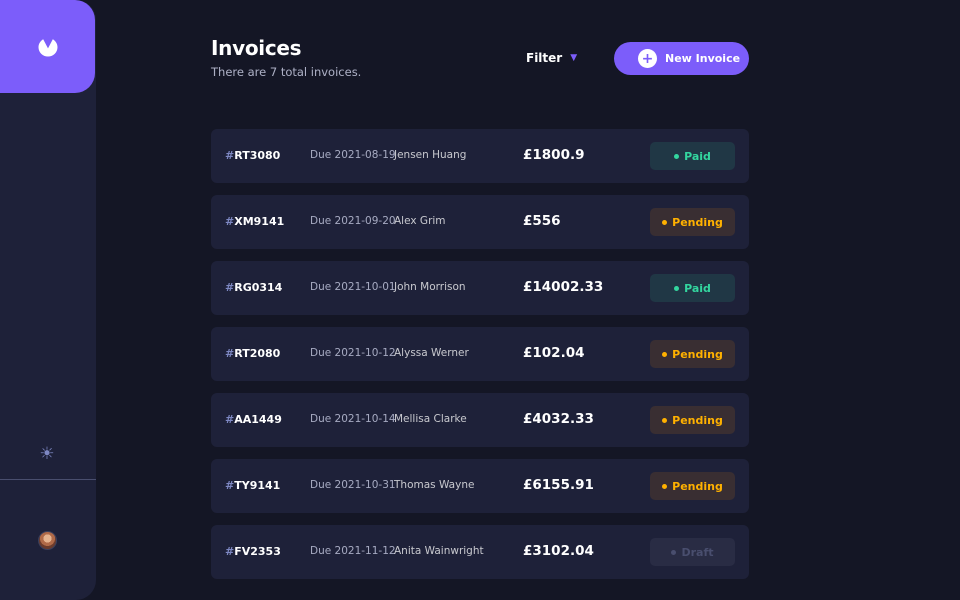 The width and height of the screenshot is (960, 600). What do you see at coordinates (256, 48) in the screenshot?
I see `page-title: Invoices` at bounding box center [256, 48].